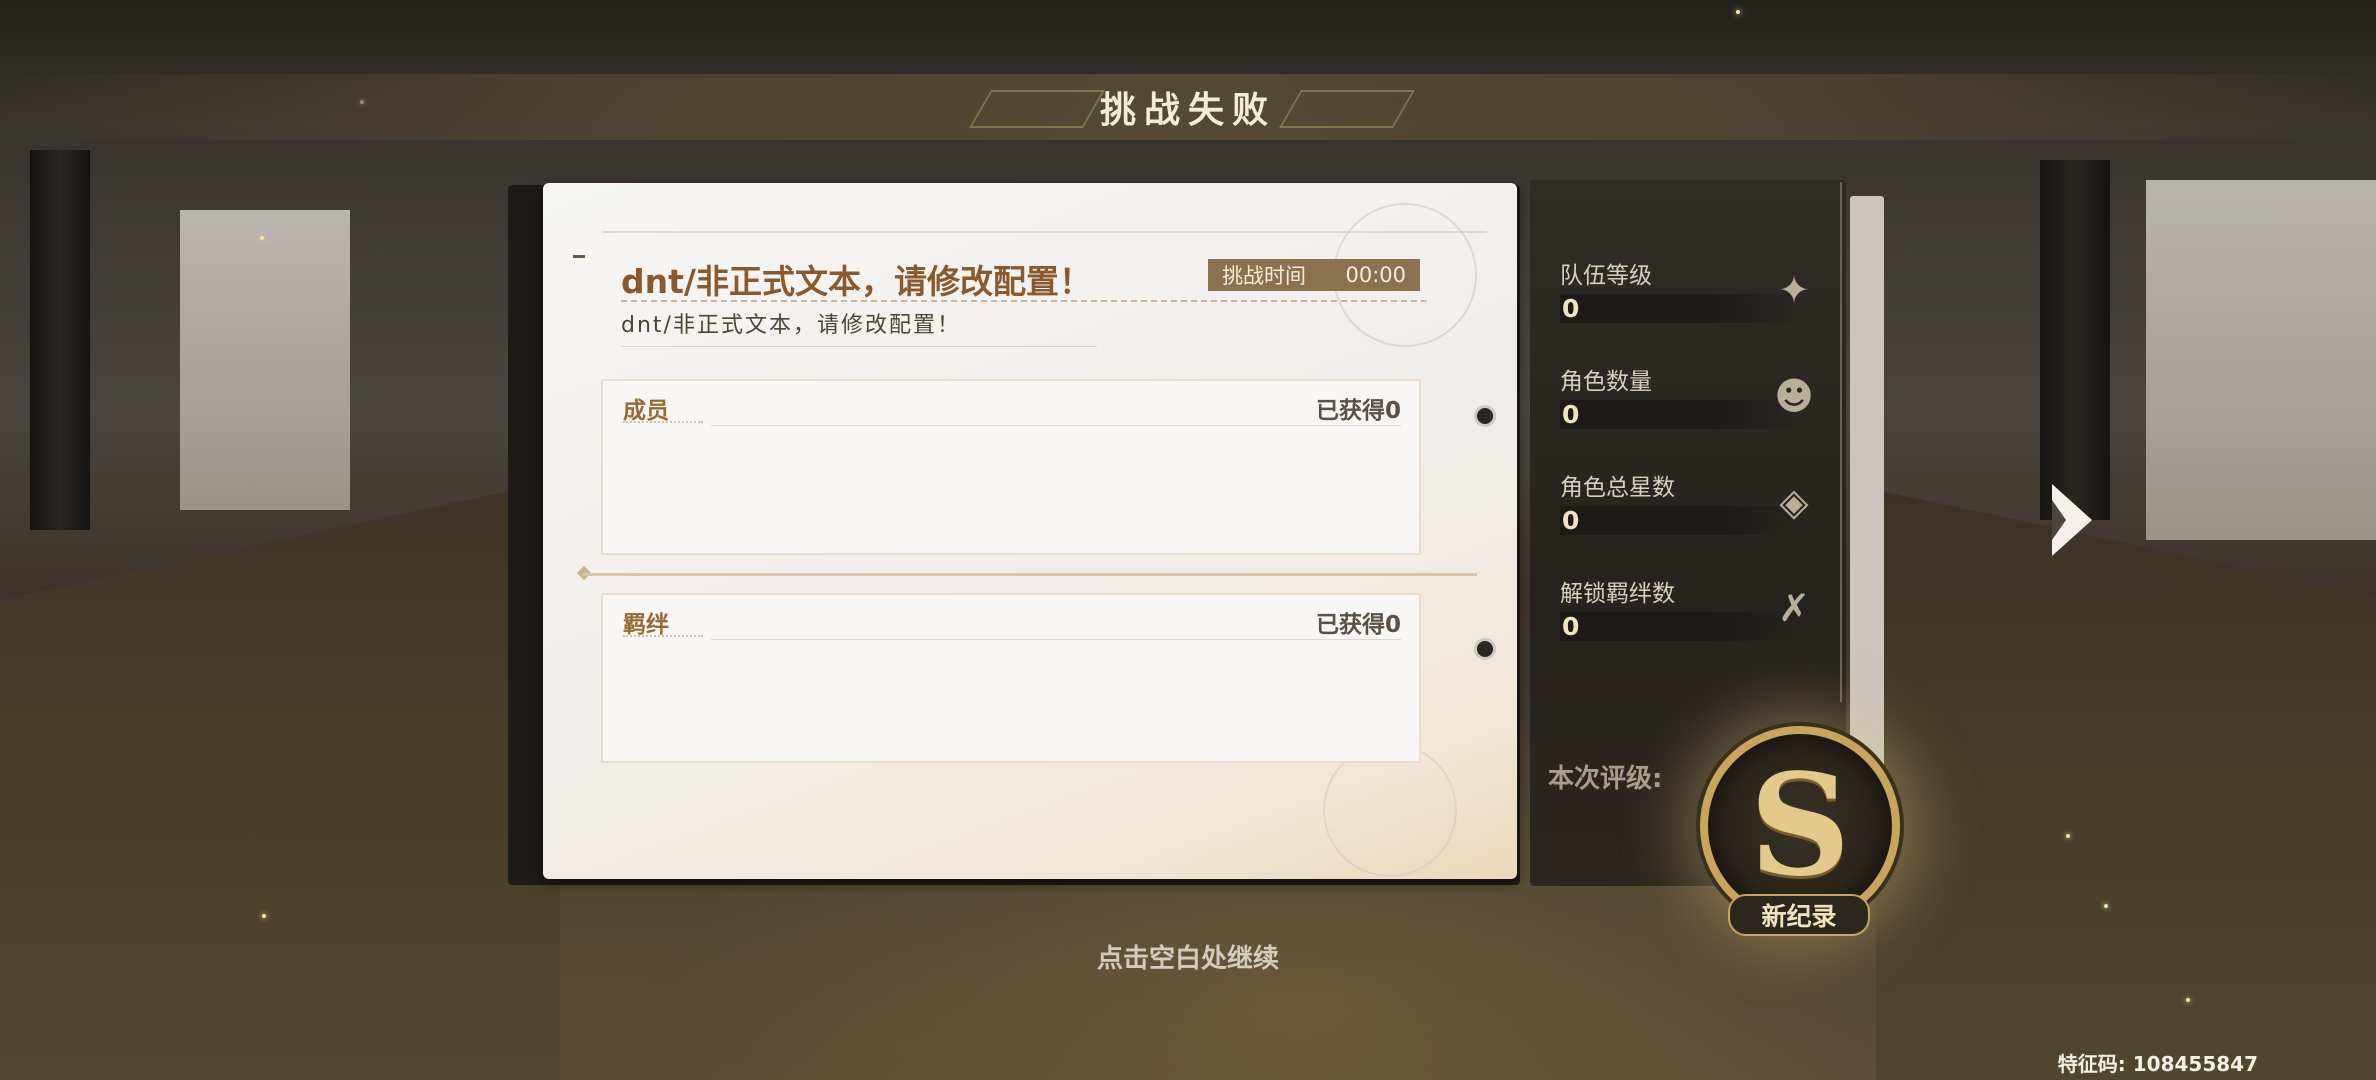 The height and width of the screenshot is (1080, 2376). I want to click on left-pillar, so click(60, 340).